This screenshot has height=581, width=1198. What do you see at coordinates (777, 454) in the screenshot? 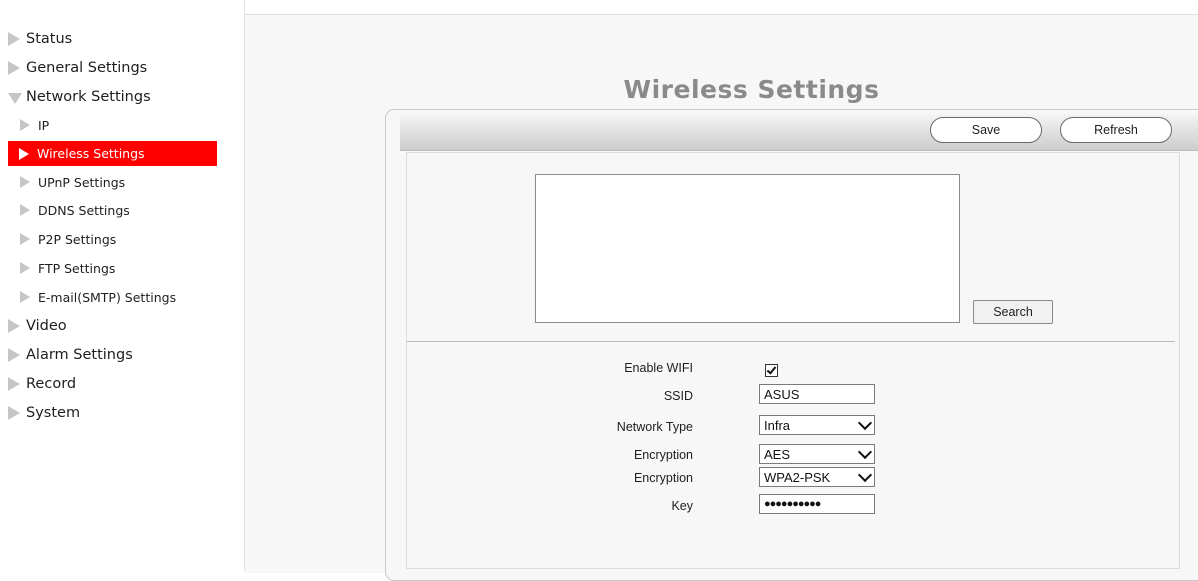
I see `encryption-value: AES` at bounding box center [777, 454].